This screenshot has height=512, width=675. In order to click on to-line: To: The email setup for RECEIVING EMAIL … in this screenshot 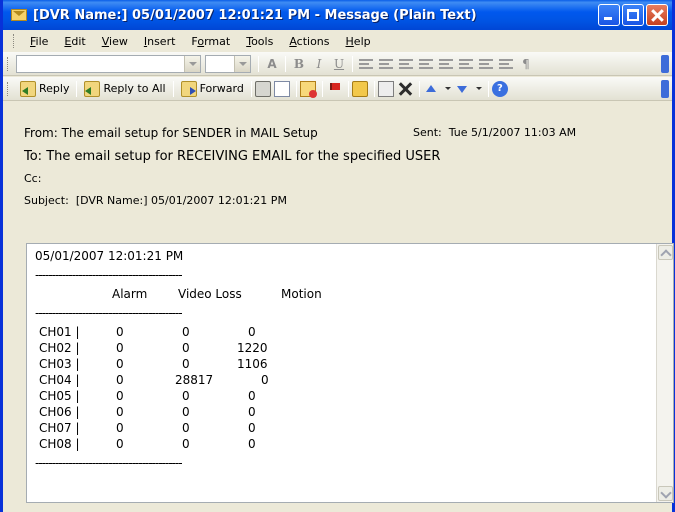, I will do `click(232, 156)`.